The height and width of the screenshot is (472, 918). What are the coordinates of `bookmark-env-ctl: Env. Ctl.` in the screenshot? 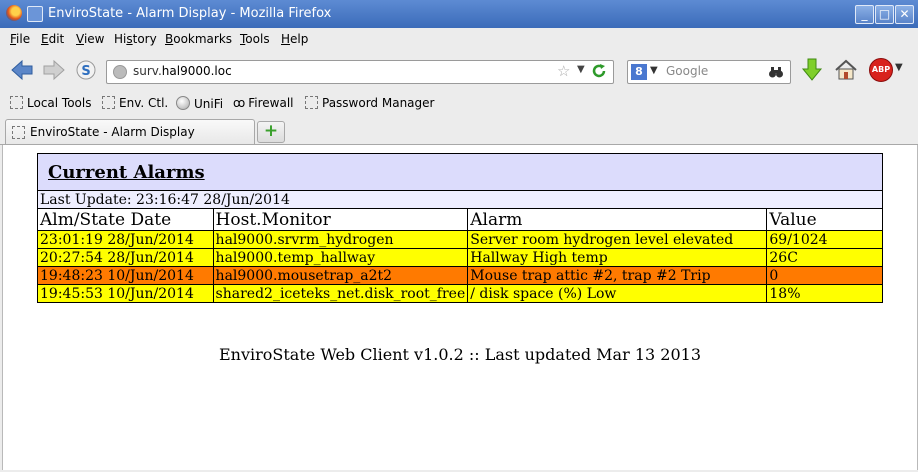 It's located at (135, 103).